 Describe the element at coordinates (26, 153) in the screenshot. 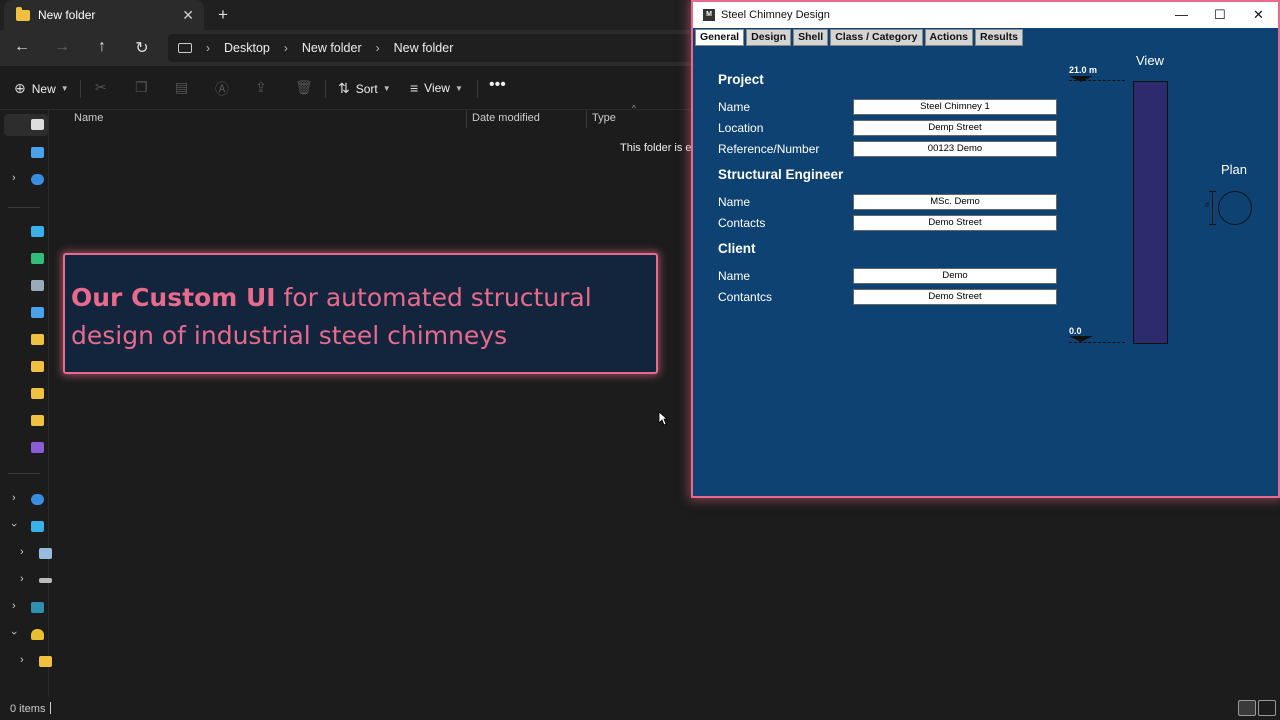

I see `sidebar-item-gallery` at that location.